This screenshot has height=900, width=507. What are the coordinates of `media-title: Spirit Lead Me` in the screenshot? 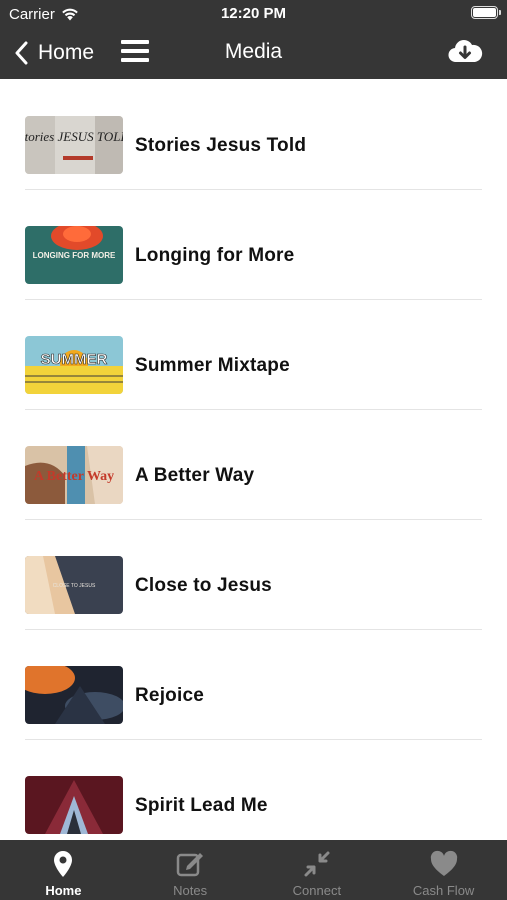 It's located at (201, 805).